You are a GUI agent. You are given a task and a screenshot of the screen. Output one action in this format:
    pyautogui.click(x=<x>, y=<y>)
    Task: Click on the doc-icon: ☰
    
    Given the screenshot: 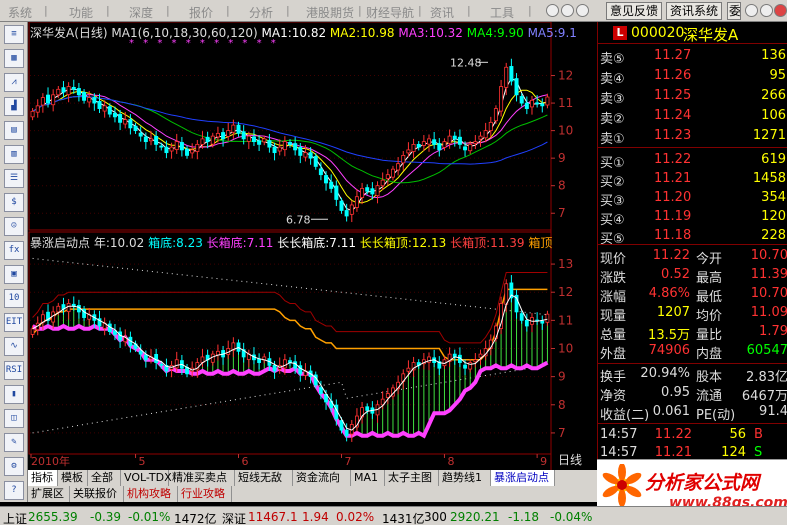 What is the action you would take?
    pyautogui.click(x=14, y=178)
    